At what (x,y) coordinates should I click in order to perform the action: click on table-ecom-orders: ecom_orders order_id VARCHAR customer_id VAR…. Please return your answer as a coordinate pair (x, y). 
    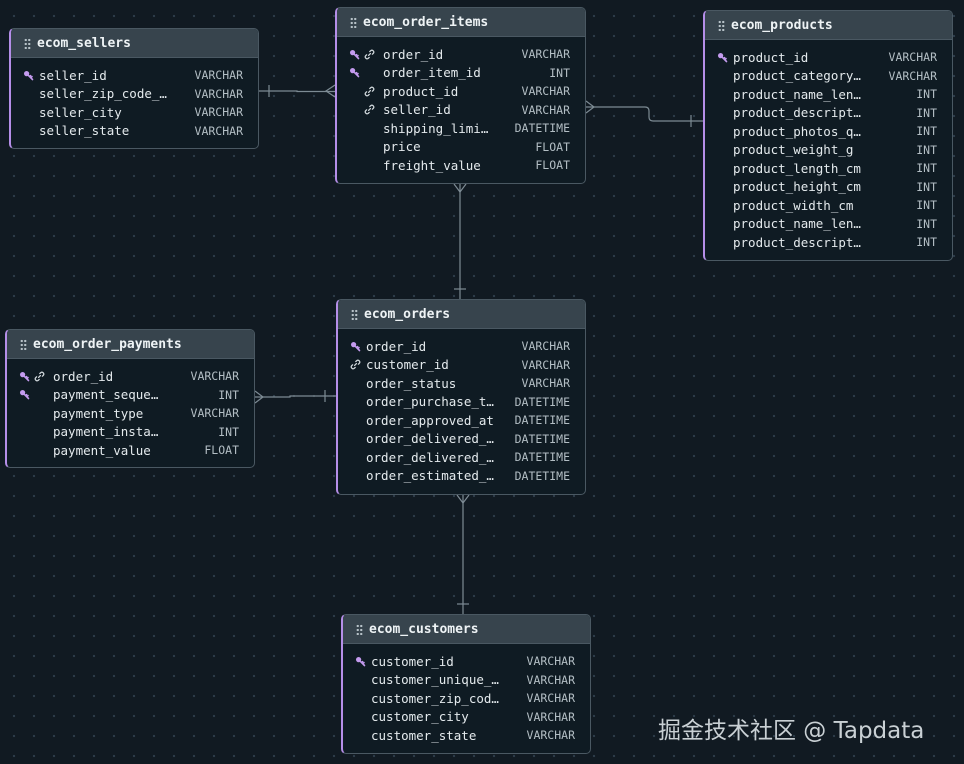
    Looking at the image, I should click on (461, 397).